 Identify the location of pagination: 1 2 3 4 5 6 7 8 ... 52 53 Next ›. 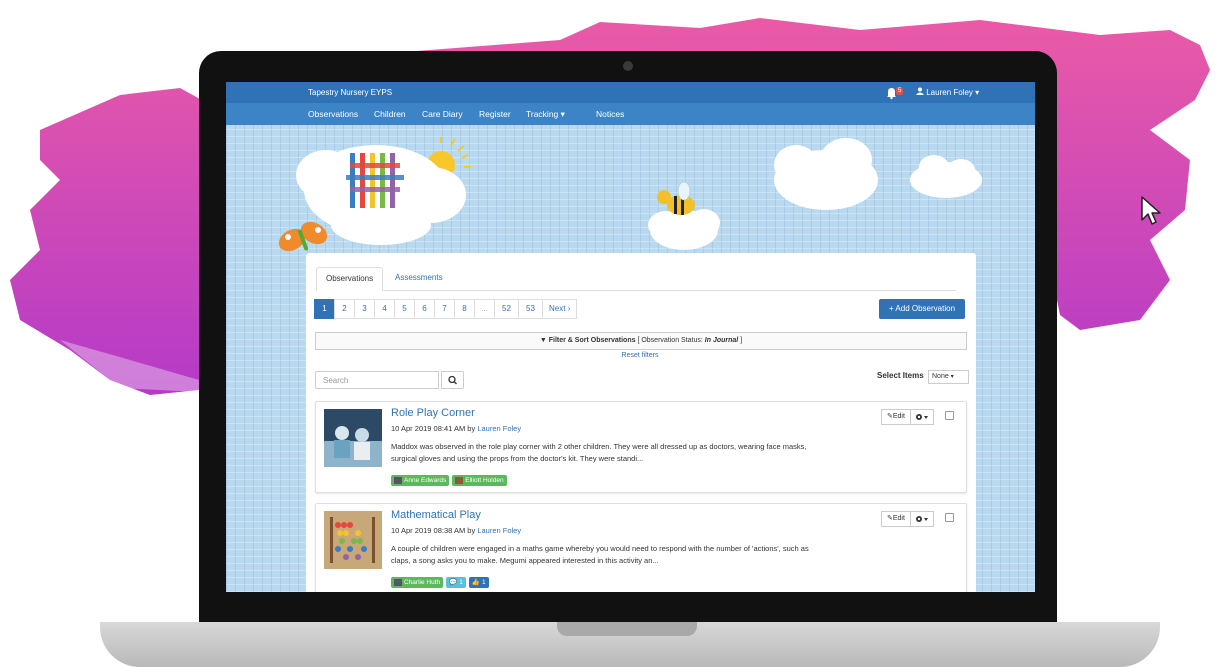
(446, 309).